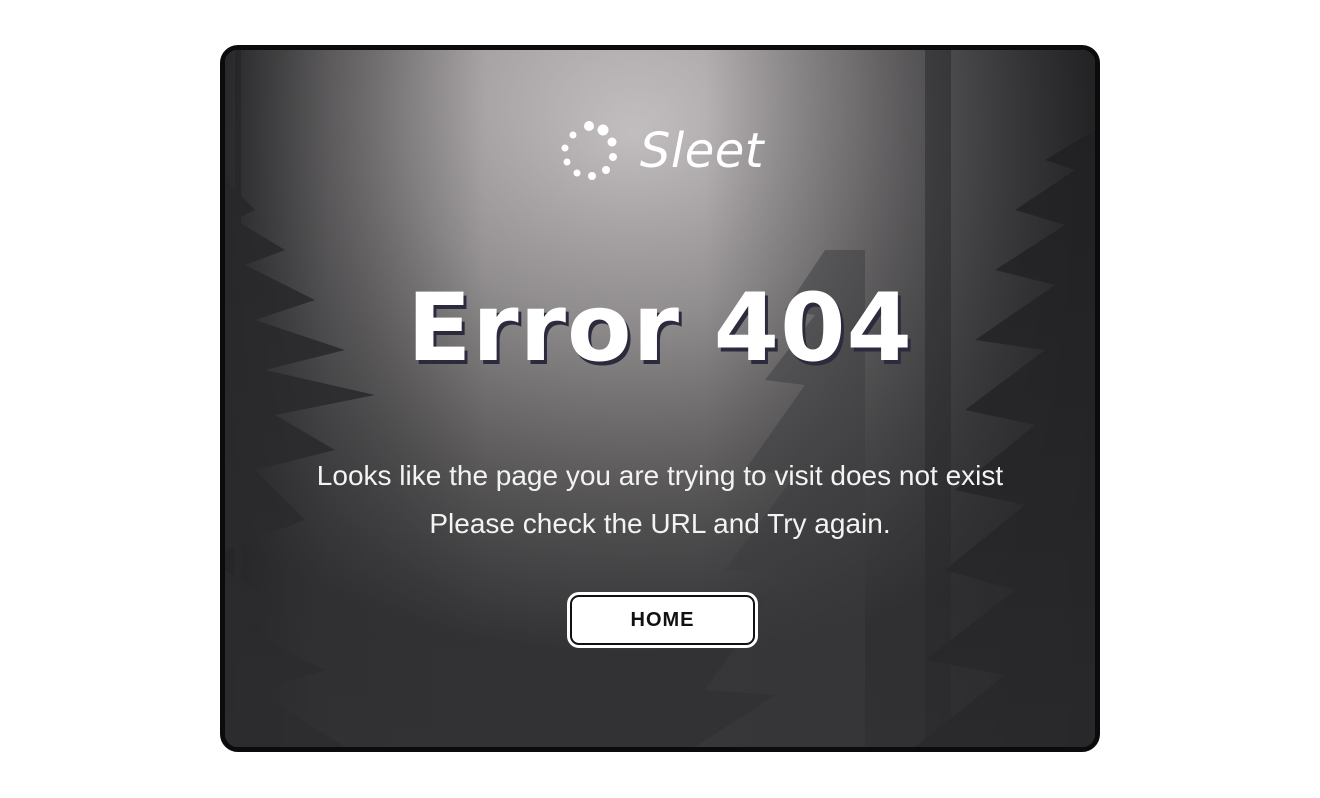 The height and width of the screenshot is (798, 1320). I want to click on brand-name: Sleet, so click(702, 151).